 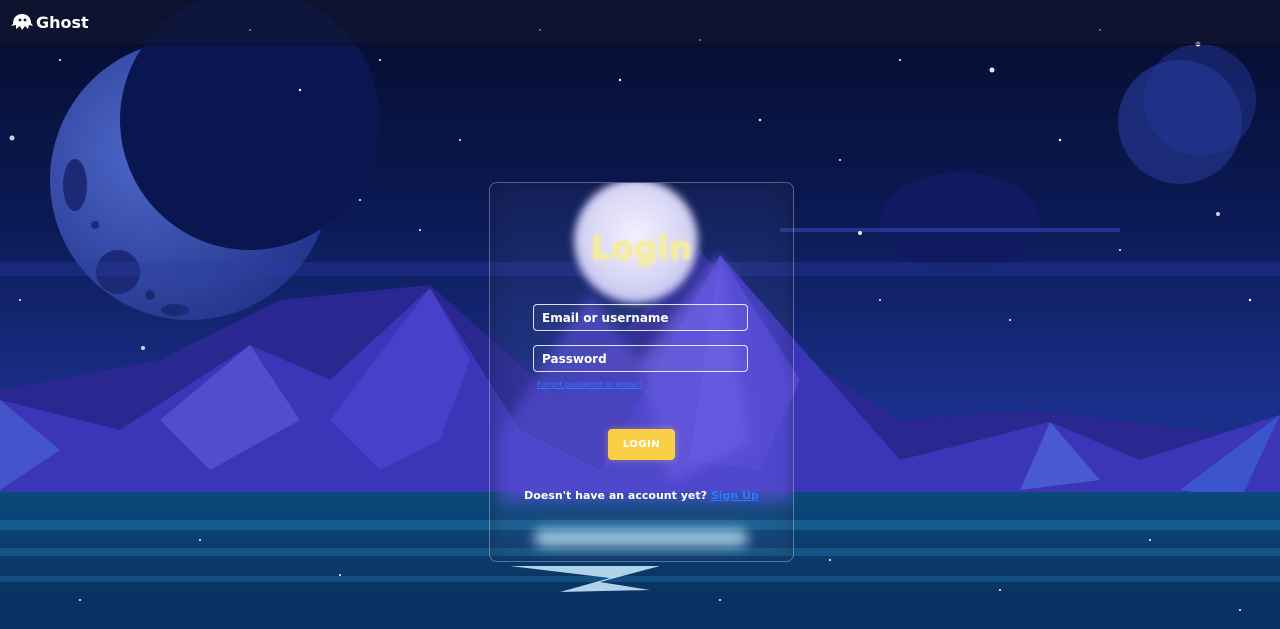 I want to click on password-field, so click(x=640, y=358).